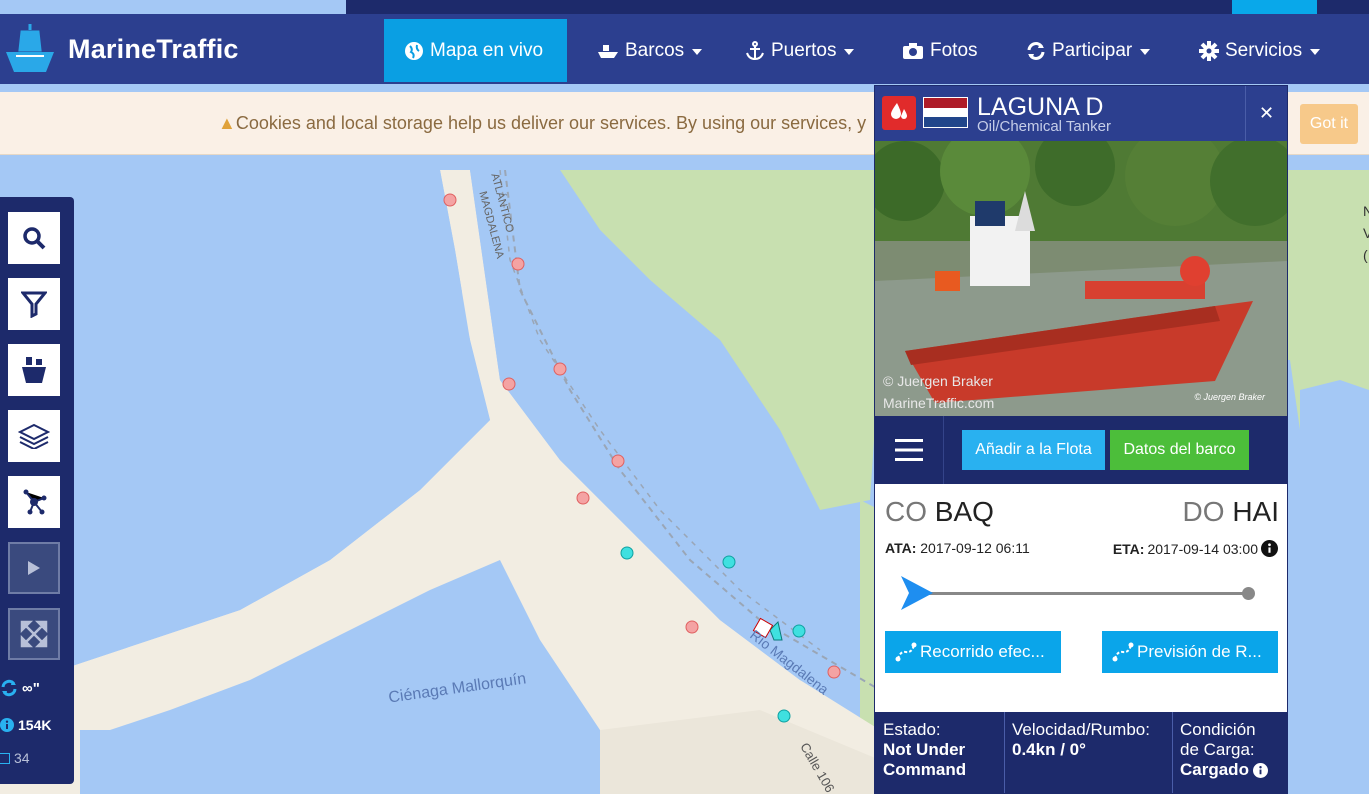  I want to click on vessel-details-button: Datos del barco, so click(1179, 450).